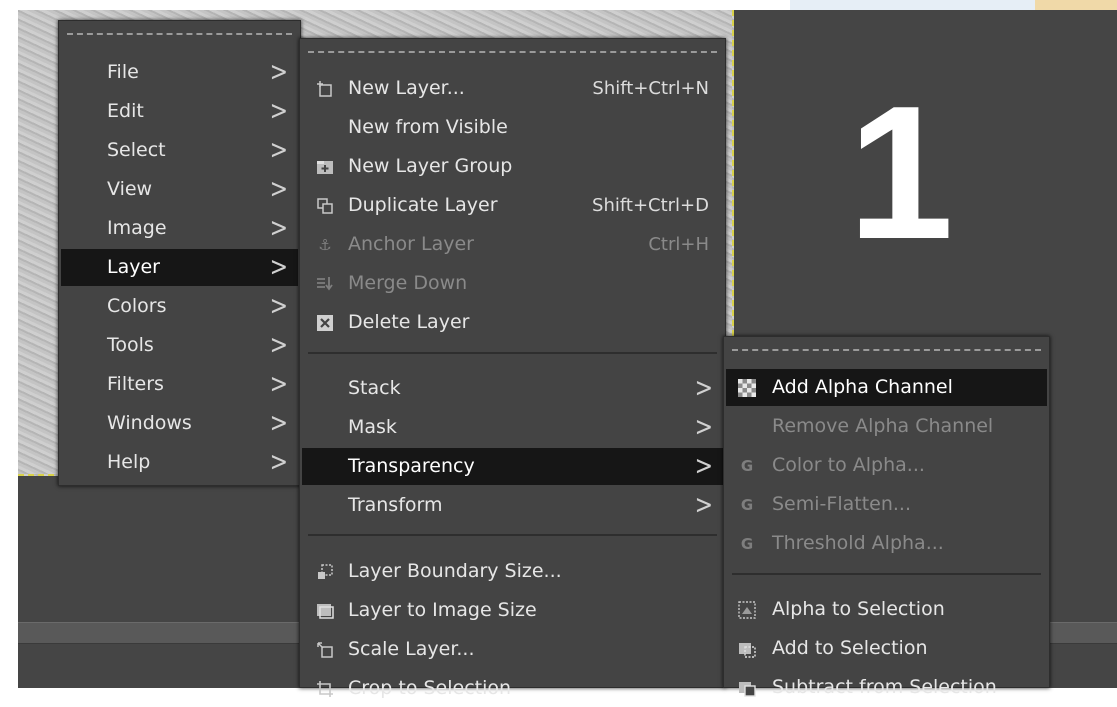 The height and width of the screenshot is (707, 1117). I want to click on menu-item-label: File, so click(123, 72).